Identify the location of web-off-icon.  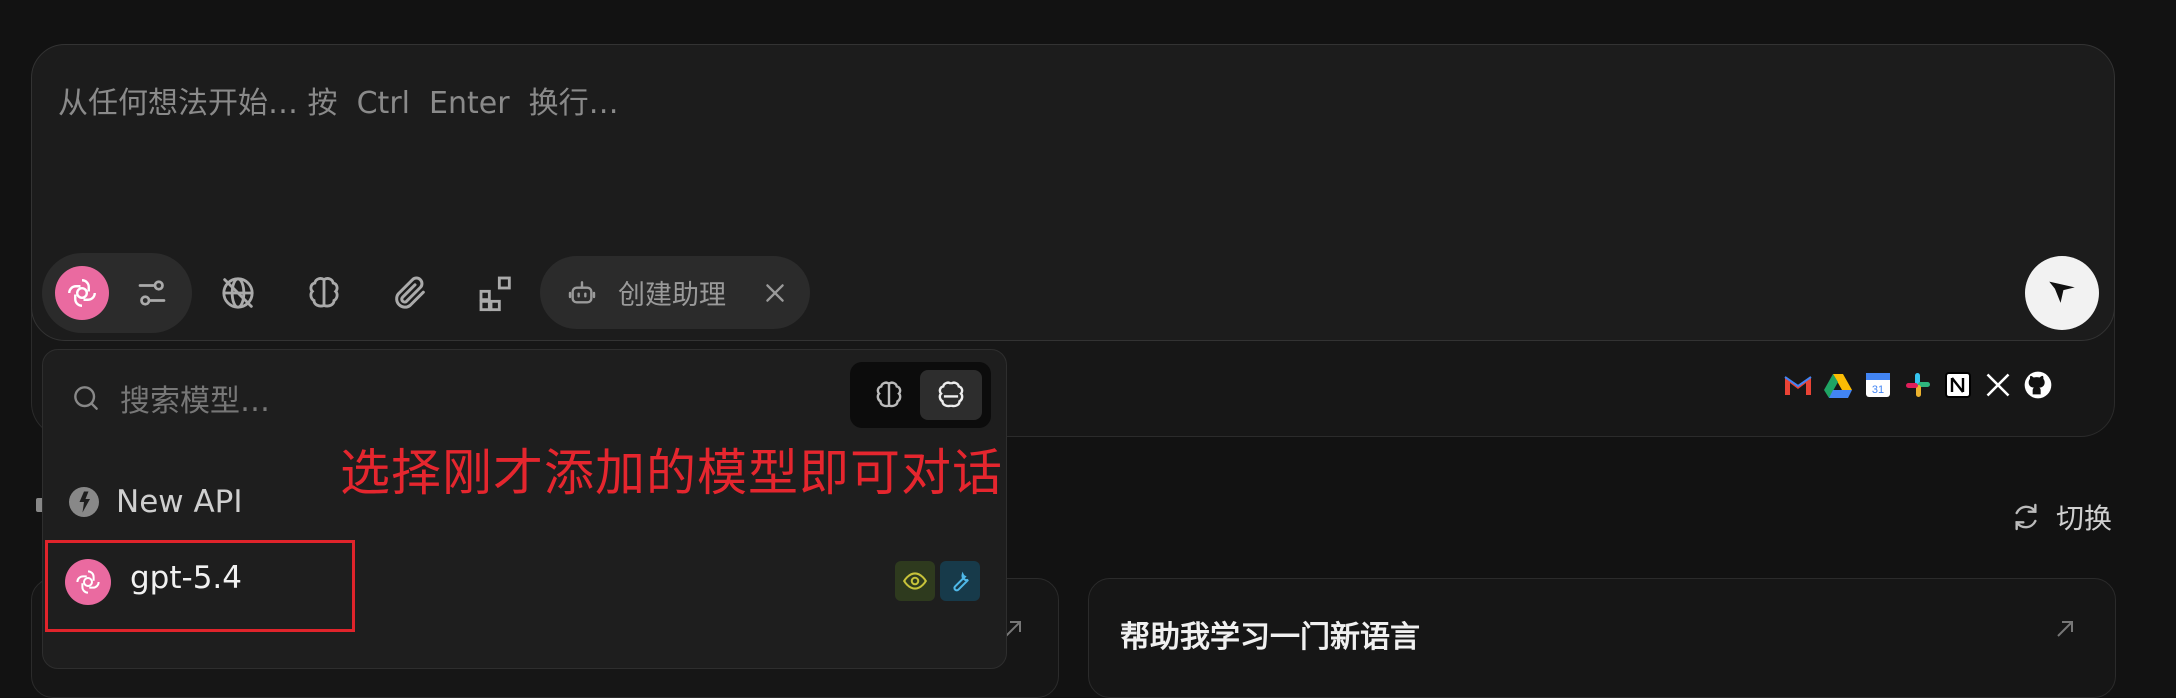
(238, 293).